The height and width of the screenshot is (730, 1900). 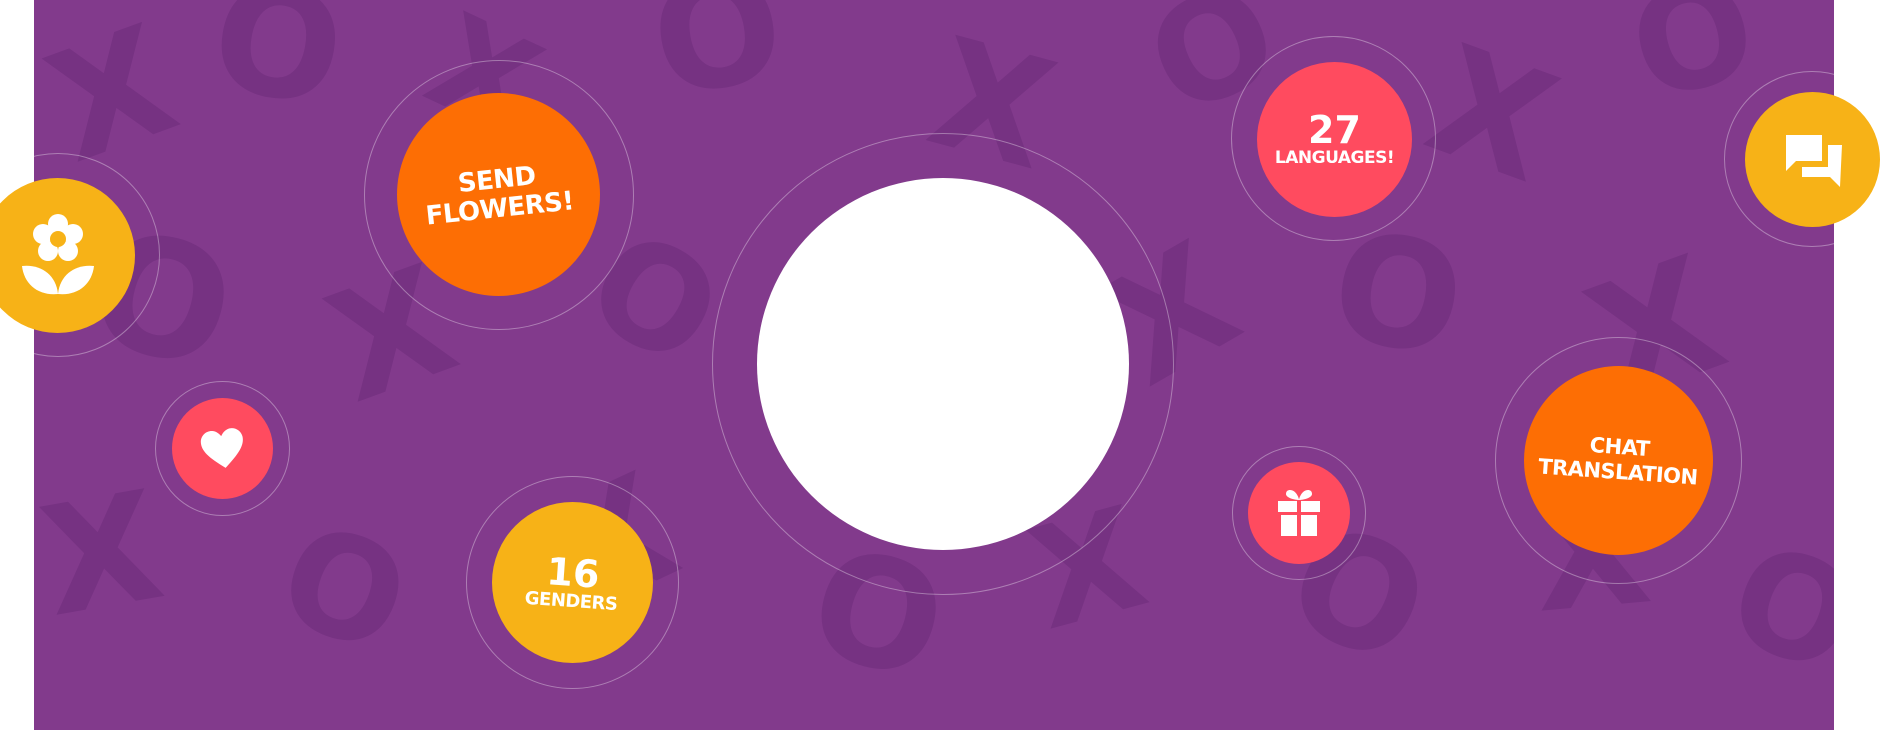 I want to click on languages-number: 27, so click(x=1334, y=130).